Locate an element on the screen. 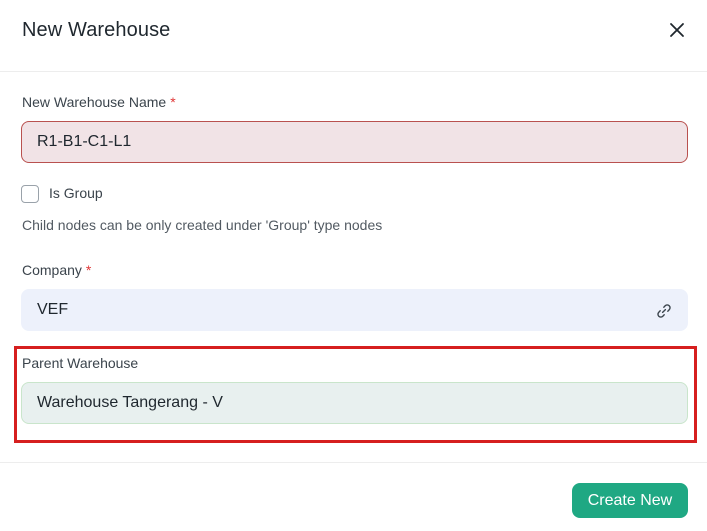 The height and width of the screenshot is (531, 707). warehouse-name-label-text: New Warehouse Name is located at coordinates (94, 102).